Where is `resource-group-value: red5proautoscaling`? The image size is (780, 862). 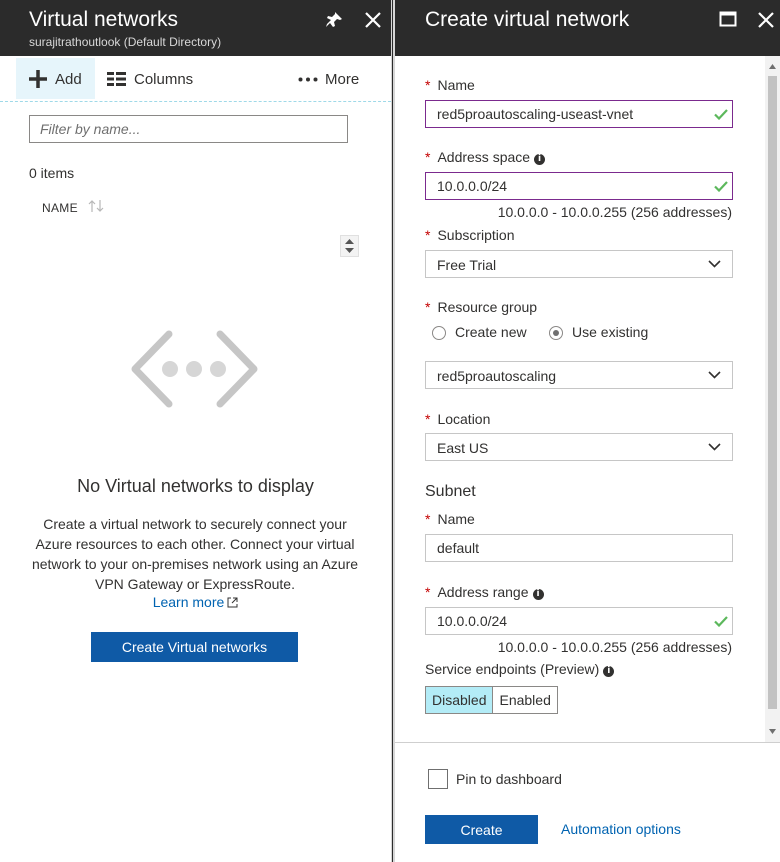 resource-group-value: red5proautoscaling is located at coordinates (497, 376).